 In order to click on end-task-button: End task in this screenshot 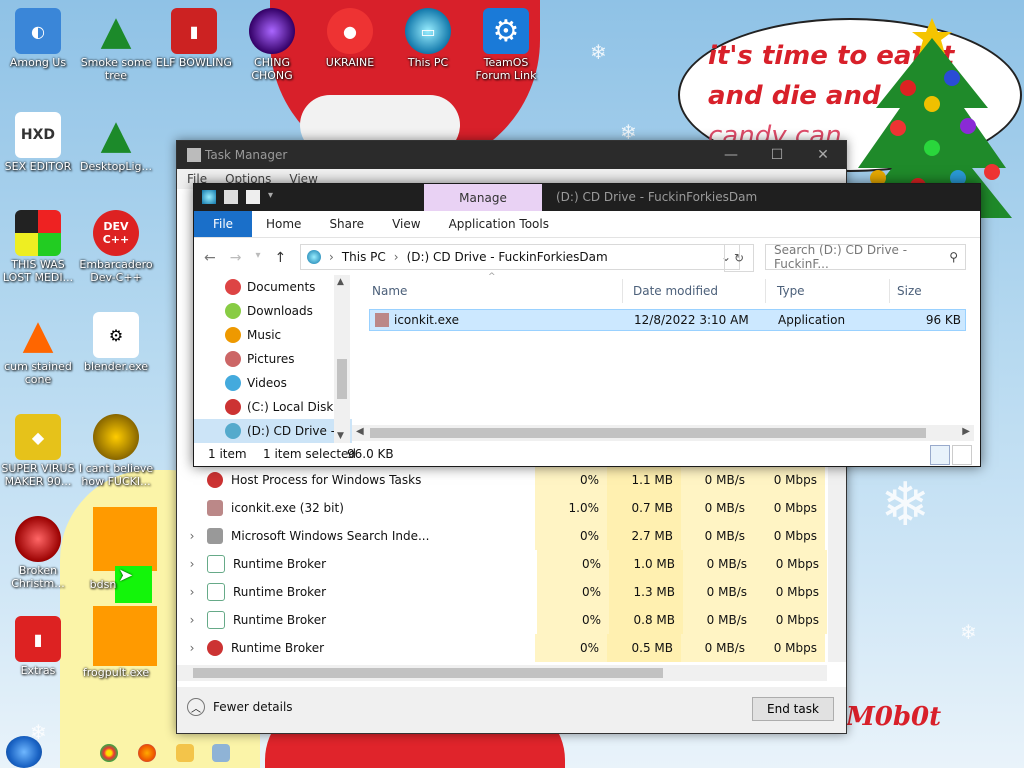, I will do `click(793, 709)`.